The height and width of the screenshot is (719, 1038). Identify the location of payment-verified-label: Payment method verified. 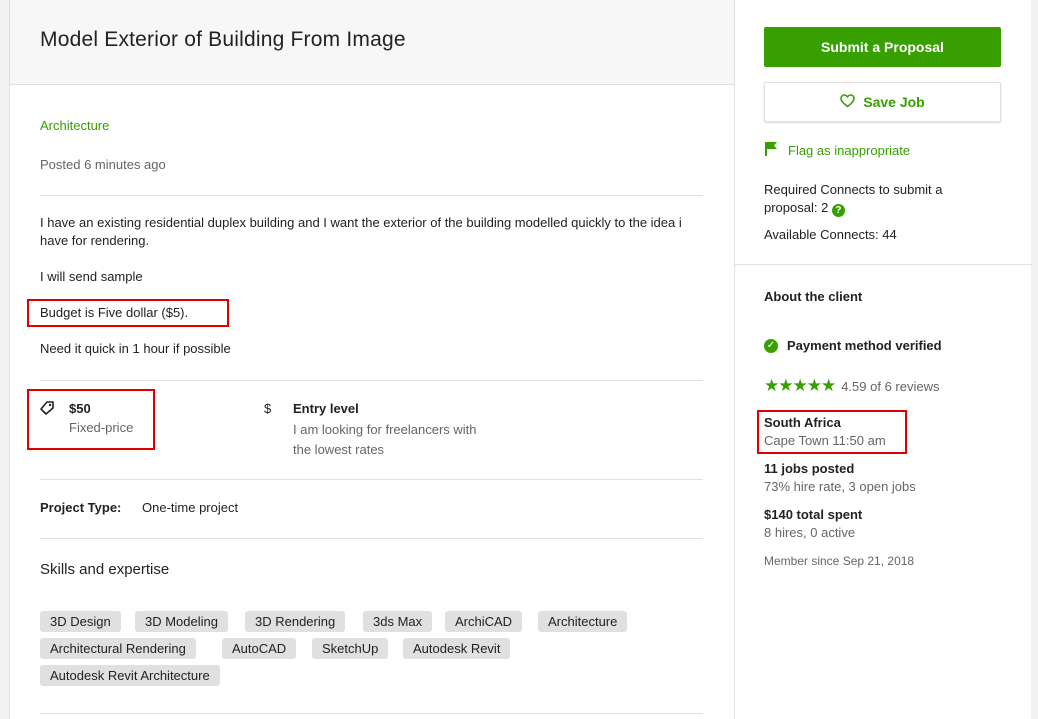
(864, 345).